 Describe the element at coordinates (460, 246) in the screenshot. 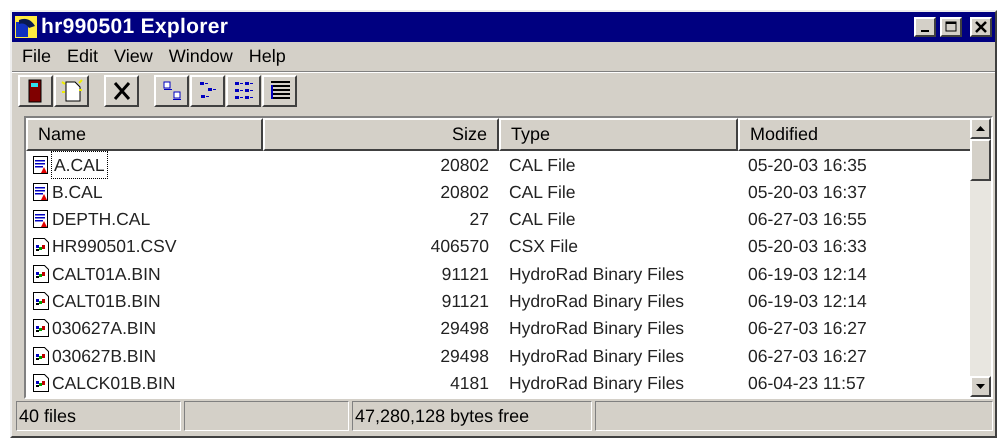

I see `table-cell-text: 406570` at that location.